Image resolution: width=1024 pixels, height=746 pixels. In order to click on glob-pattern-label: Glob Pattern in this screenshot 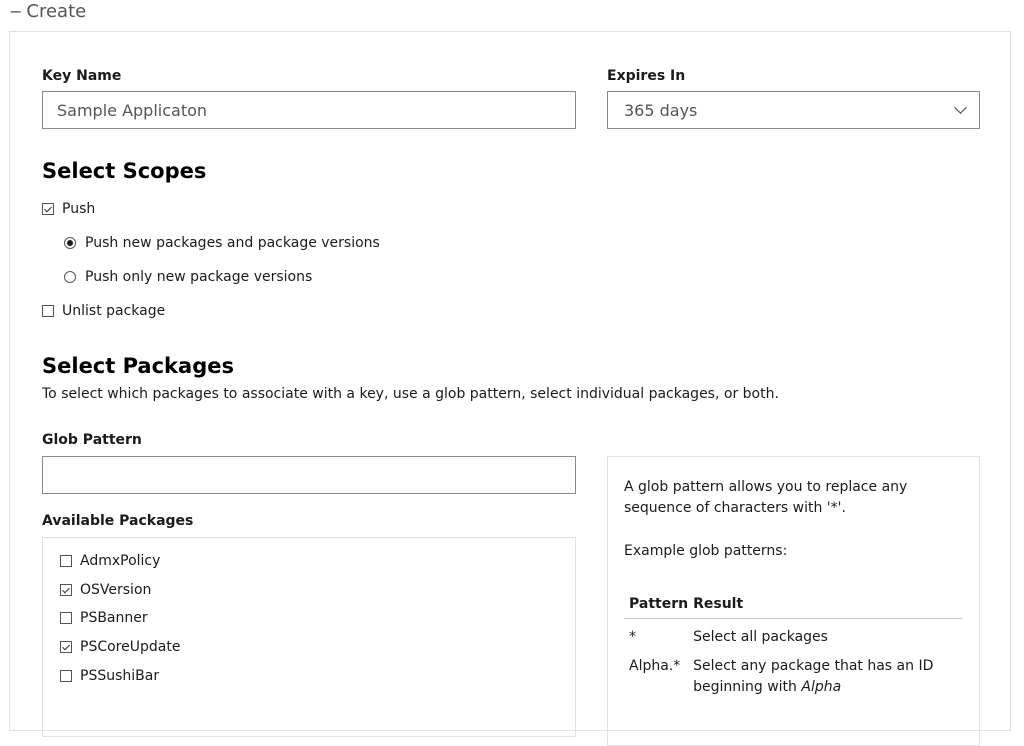, I will do `click(92, 440)`.